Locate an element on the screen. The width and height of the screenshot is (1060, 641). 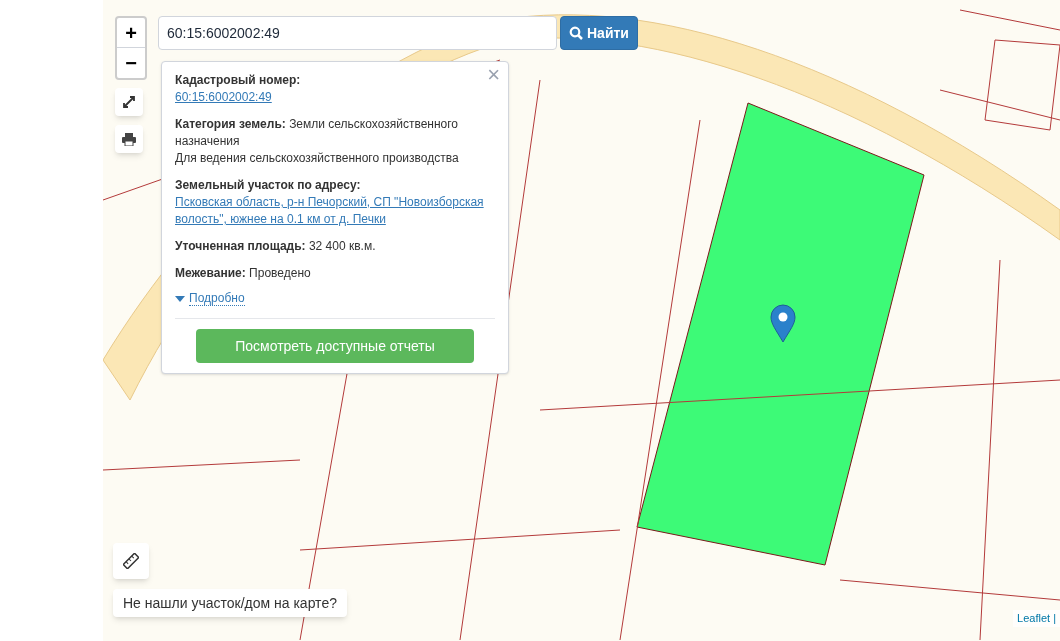
marker-icon is located at coordinates (783, 323).